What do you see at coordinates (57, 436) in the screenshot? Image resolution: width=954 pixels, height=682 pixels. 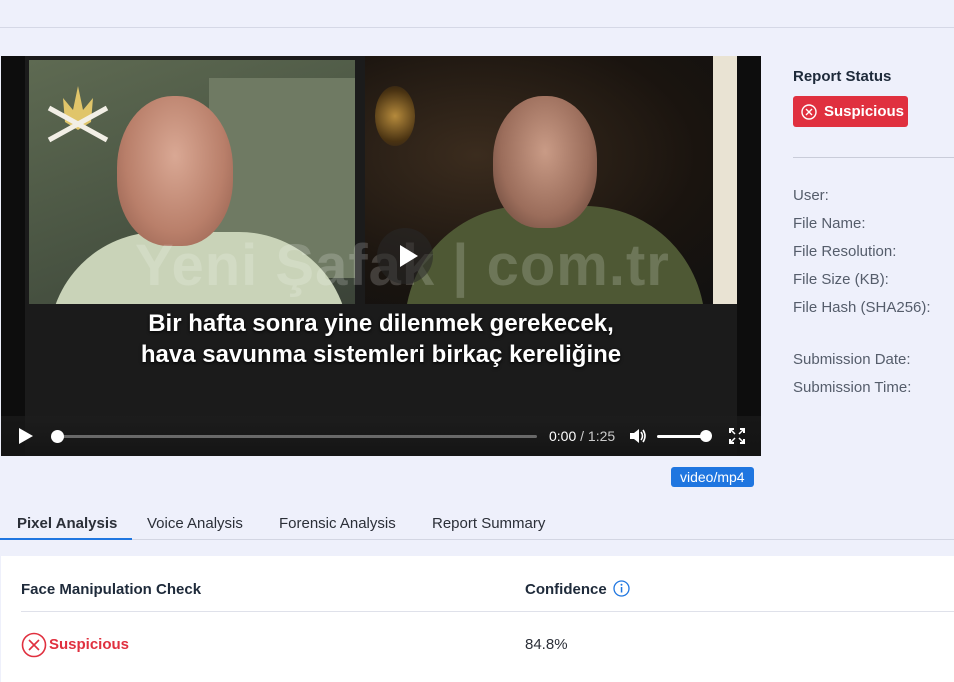 I see `seek-thumb` at bounding box center [57, 436].